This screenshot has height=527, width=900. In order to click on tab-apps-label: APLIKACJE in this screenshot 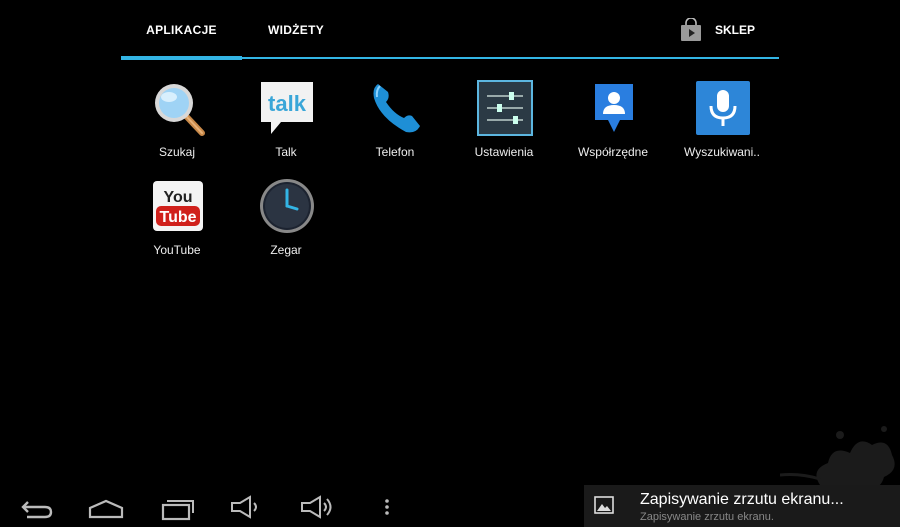, I will do `click(181, 30)`.